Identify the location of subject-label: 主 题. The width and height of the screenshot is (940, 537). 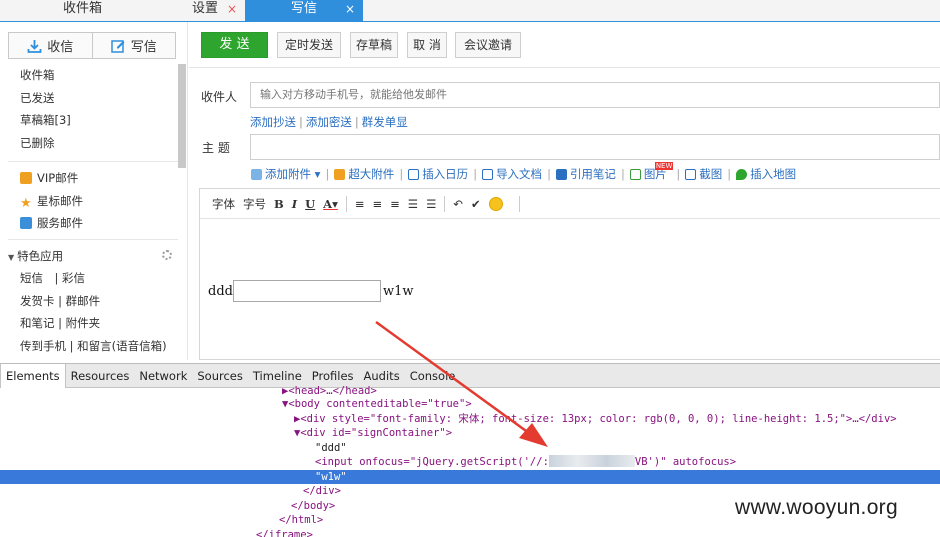
(216, 148).